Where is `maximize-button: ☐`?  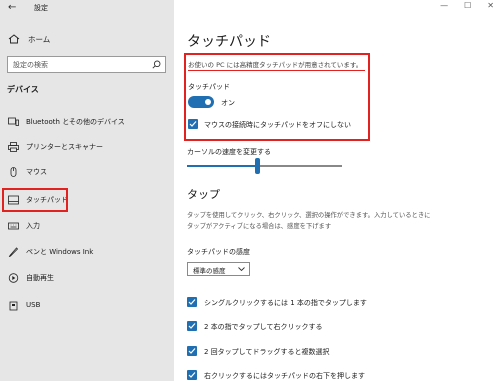 maximize-button: ☐ is located at coordinates (467, 5).